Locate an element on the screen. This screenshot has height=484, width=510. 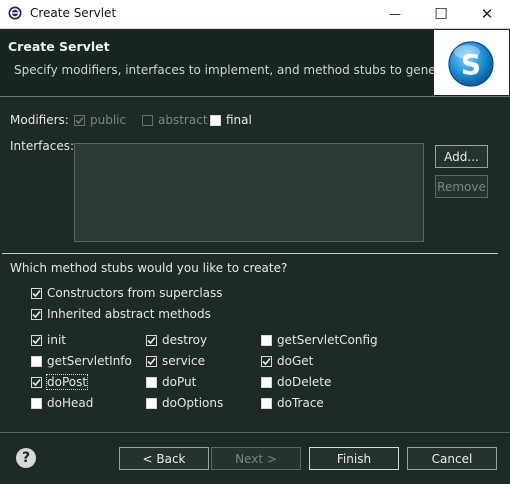
remove-interface-label: Remove is located at coordinates (461, 186).